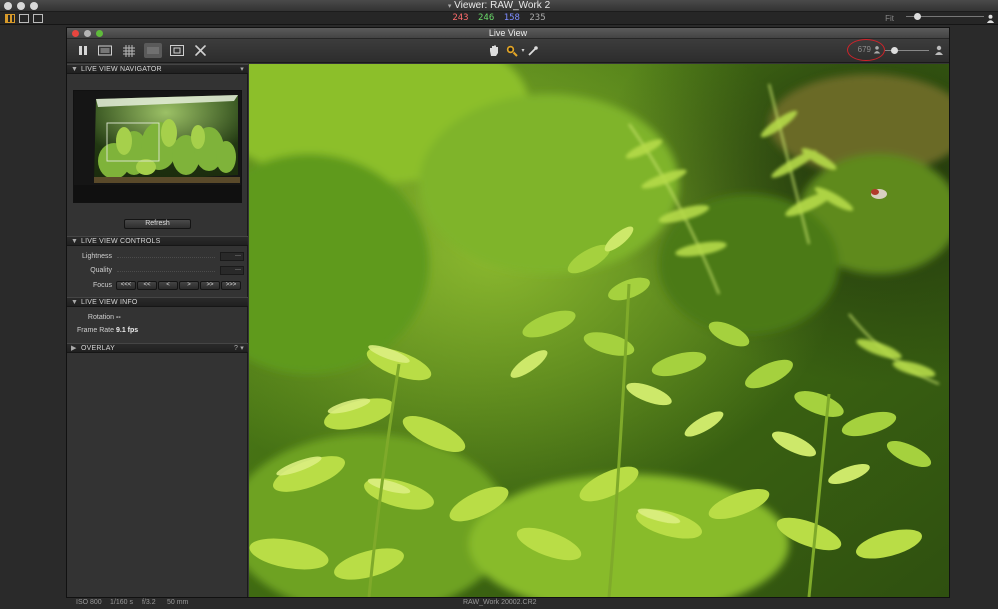 Image resolution: width=998 pixels, height=609 pixels. Describe the element at coordinates (232, 256) in the screenshot. I see `lightness-value-field: ---` at that location.